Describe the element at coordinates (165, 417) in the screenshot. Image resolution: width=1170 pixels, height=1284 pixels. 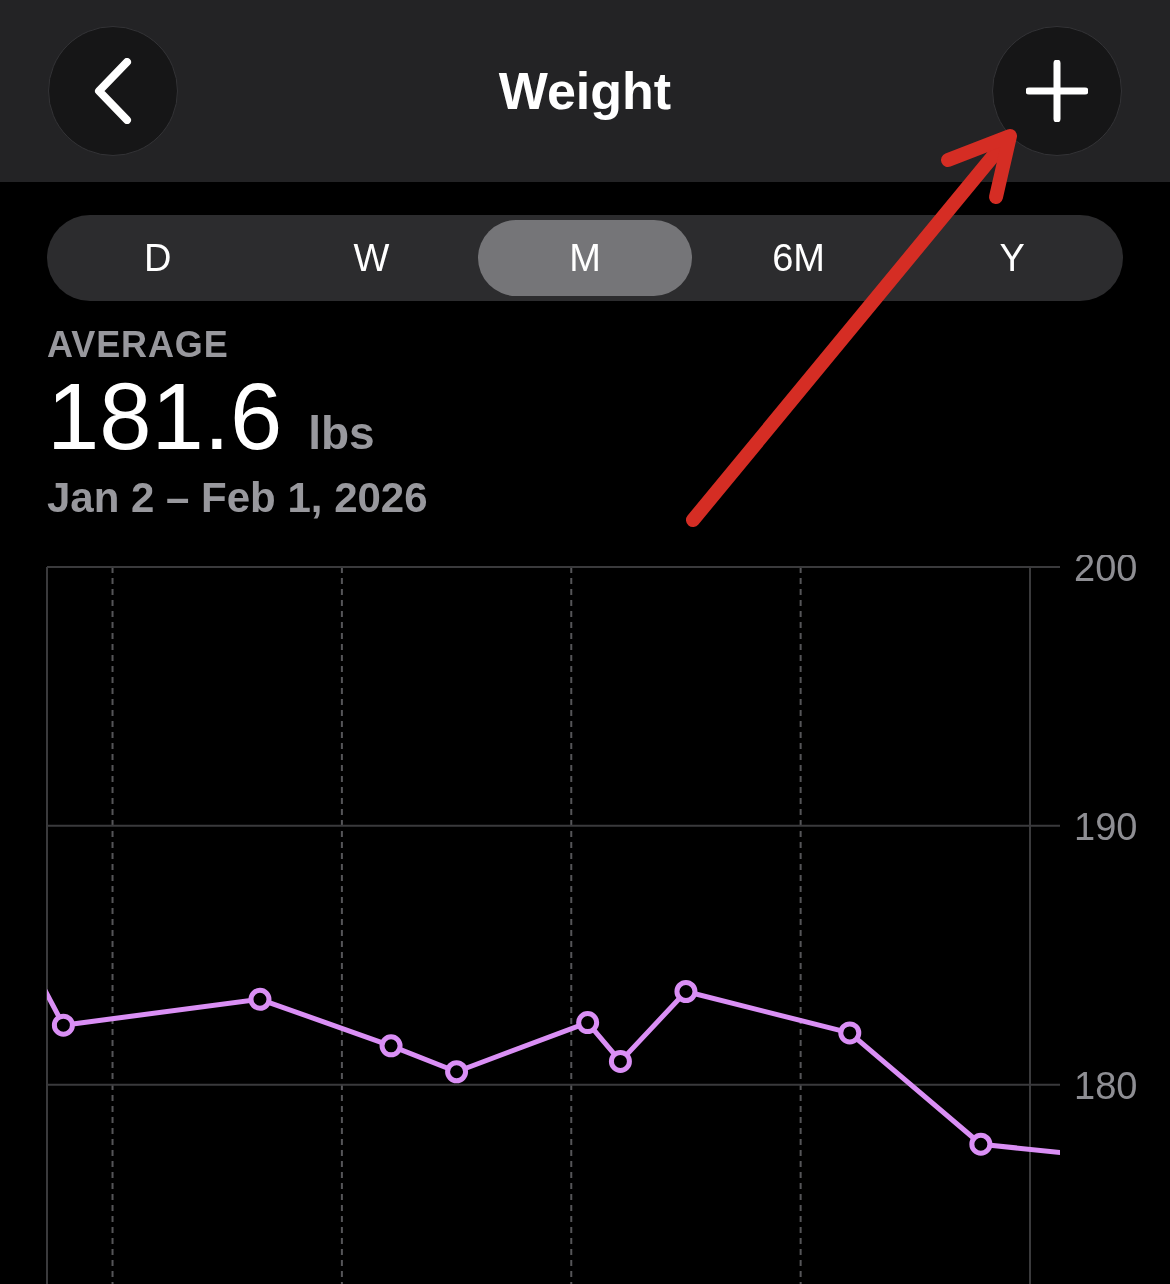
I see `average-value: 181.6` at that location.